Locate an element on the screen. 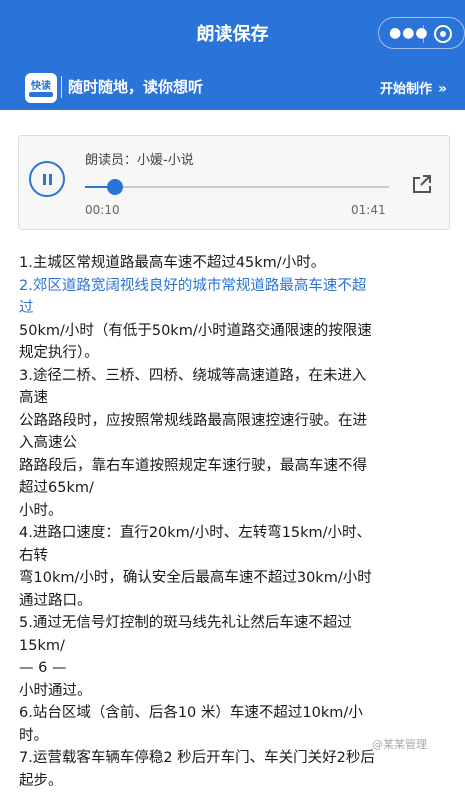  pause-icon-bar-right is located at coordinates (50, 179).